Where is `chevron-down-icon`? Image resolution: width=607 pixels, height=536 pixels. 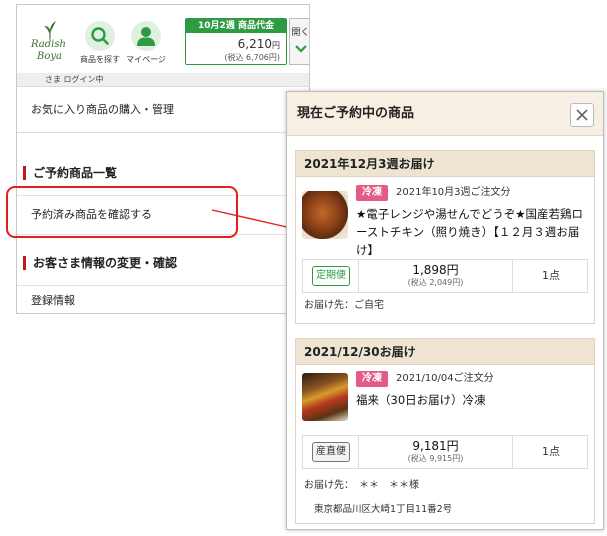 chevron-down-icon is located at coordinates (301, 49).